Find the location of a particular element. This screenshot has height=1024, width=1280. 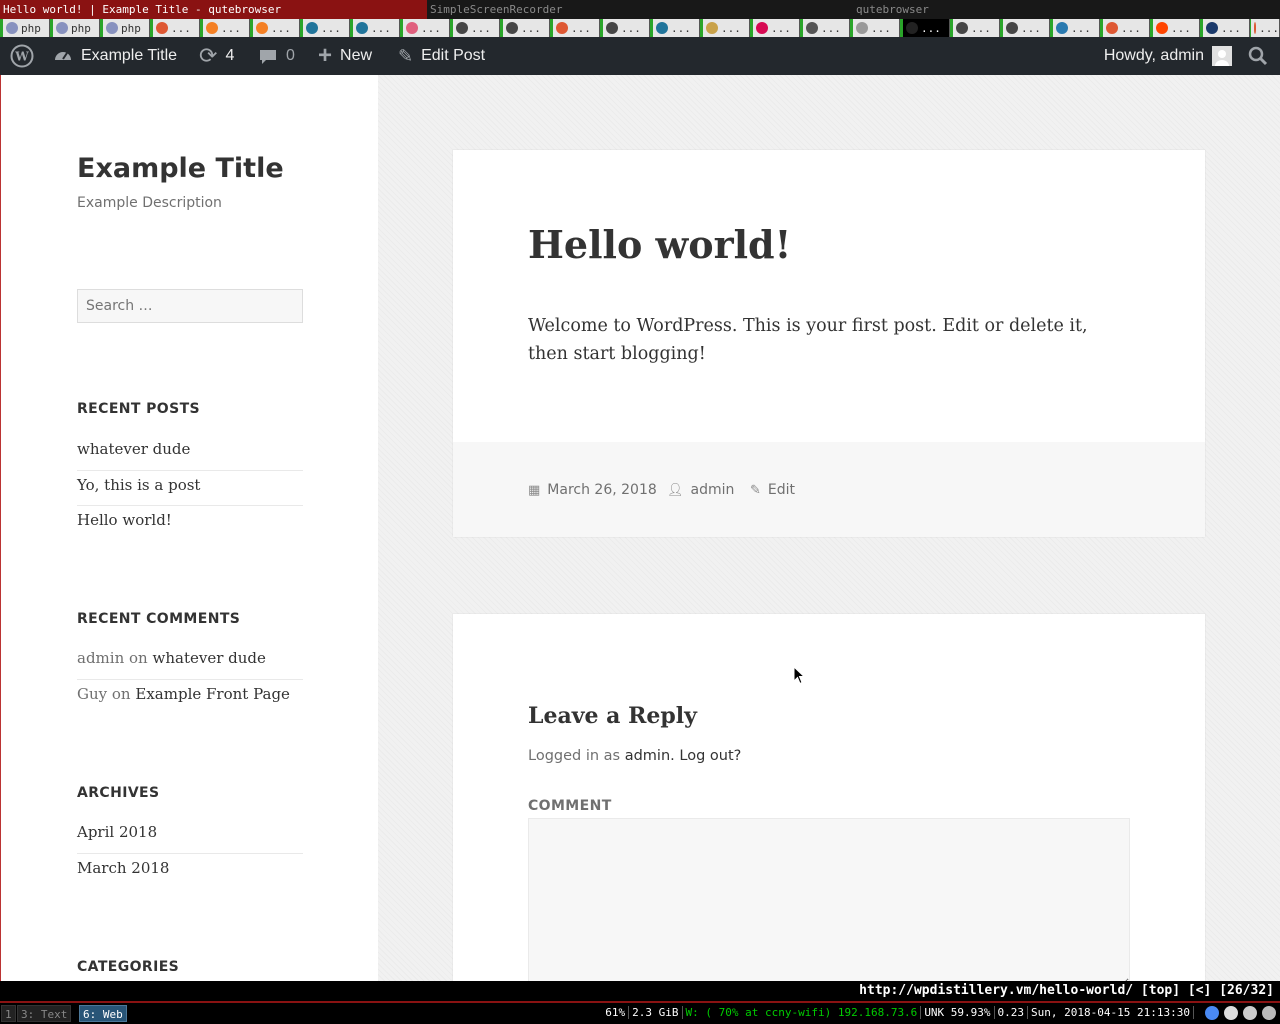

window-title: qutebrowser is located at coordinates (1066, 9).